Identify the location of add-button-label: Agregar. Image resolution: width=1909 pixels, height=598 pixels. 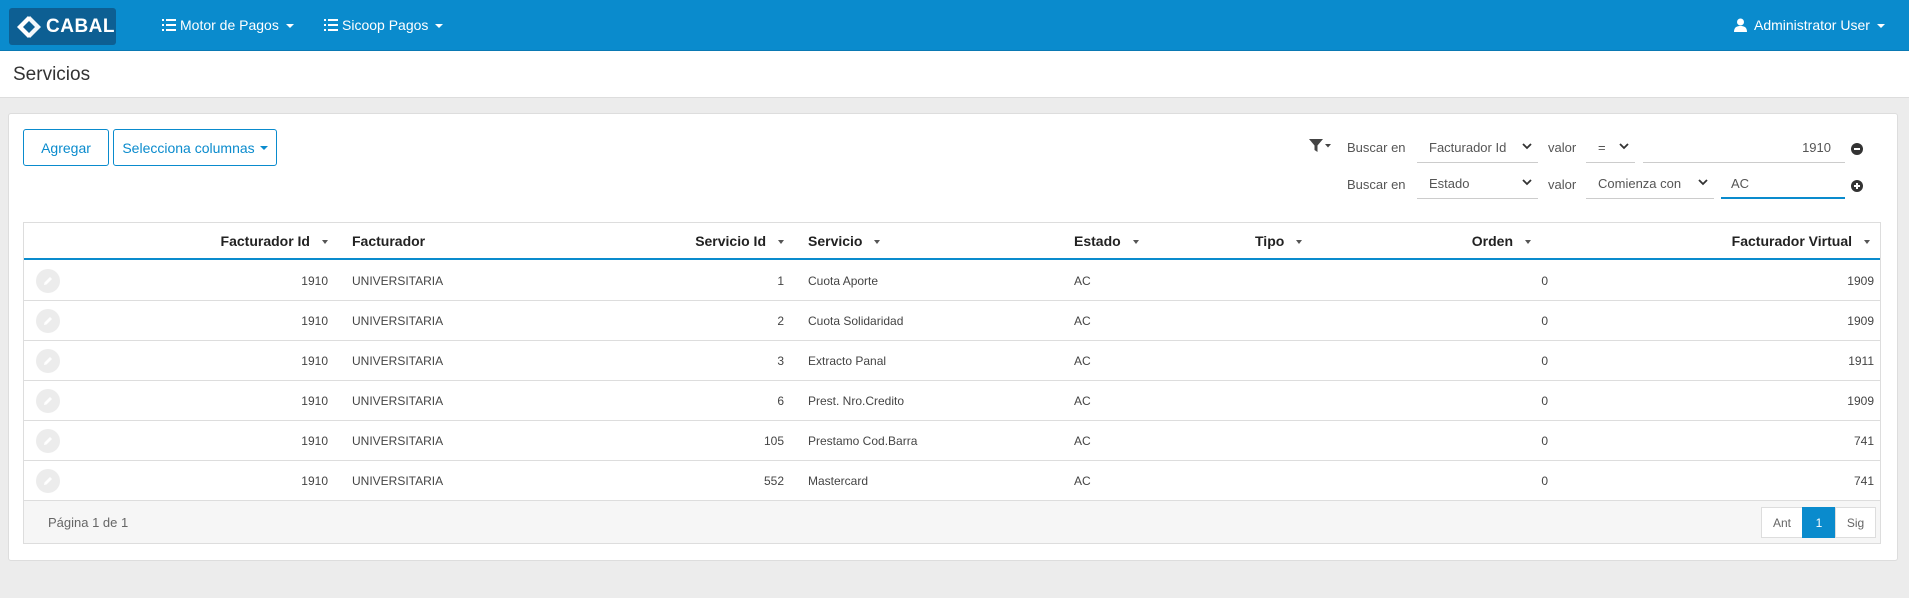
(66, 147).